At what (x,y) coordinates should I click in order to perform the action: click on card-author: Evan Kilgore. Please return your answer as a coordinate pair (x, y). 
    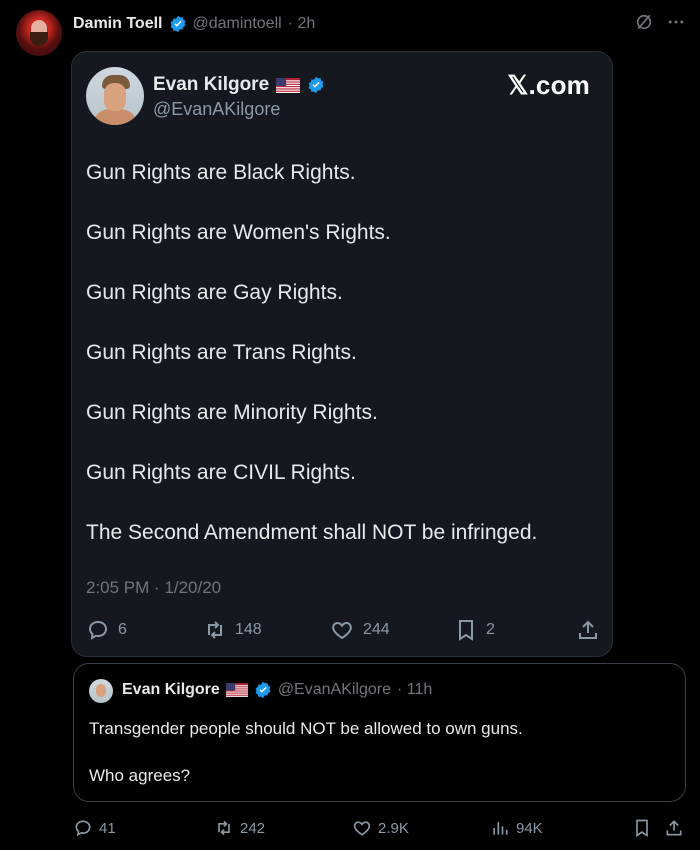
    Looking at the image, I should click on (239, 85).